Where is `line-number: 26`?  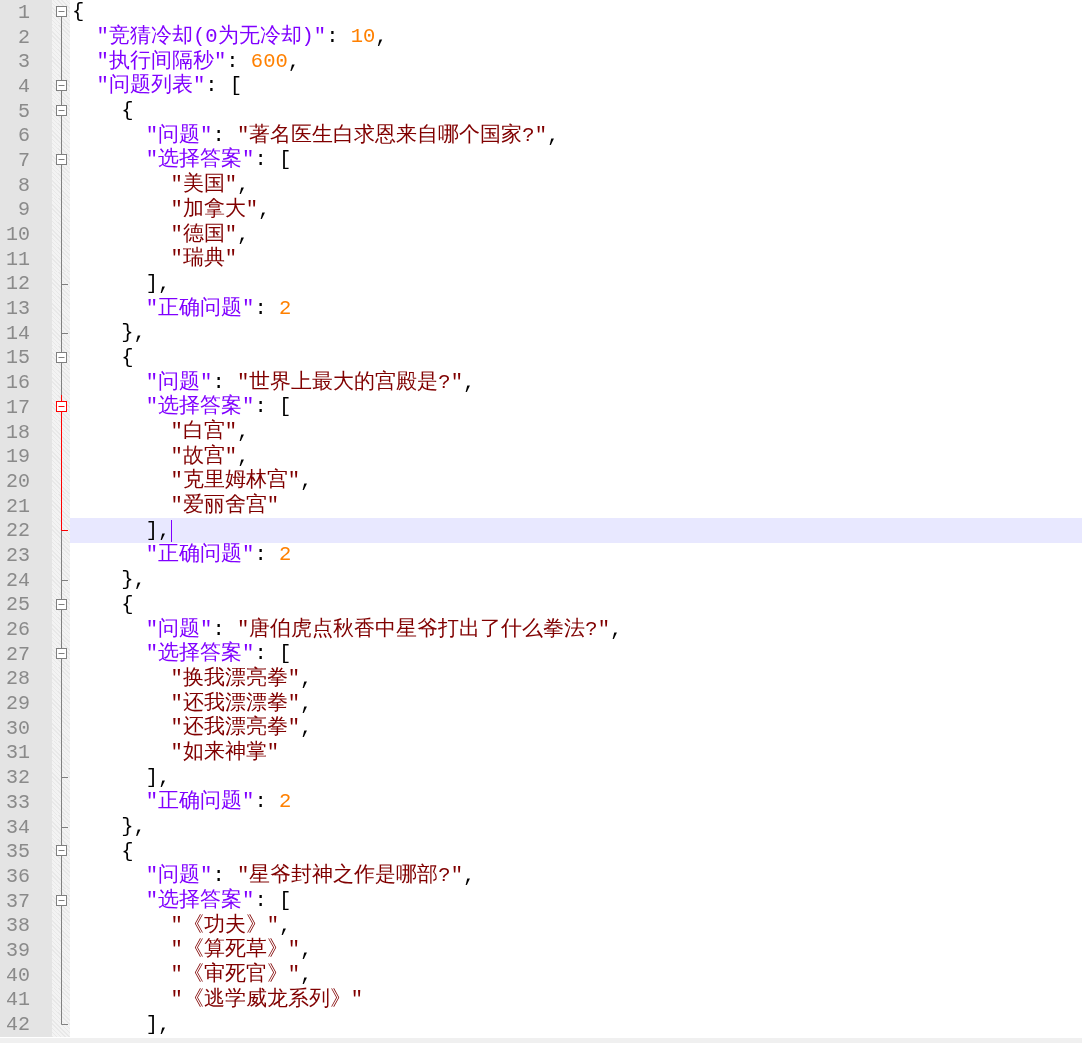
line-number: 26 is located at coordinates (18, 630).